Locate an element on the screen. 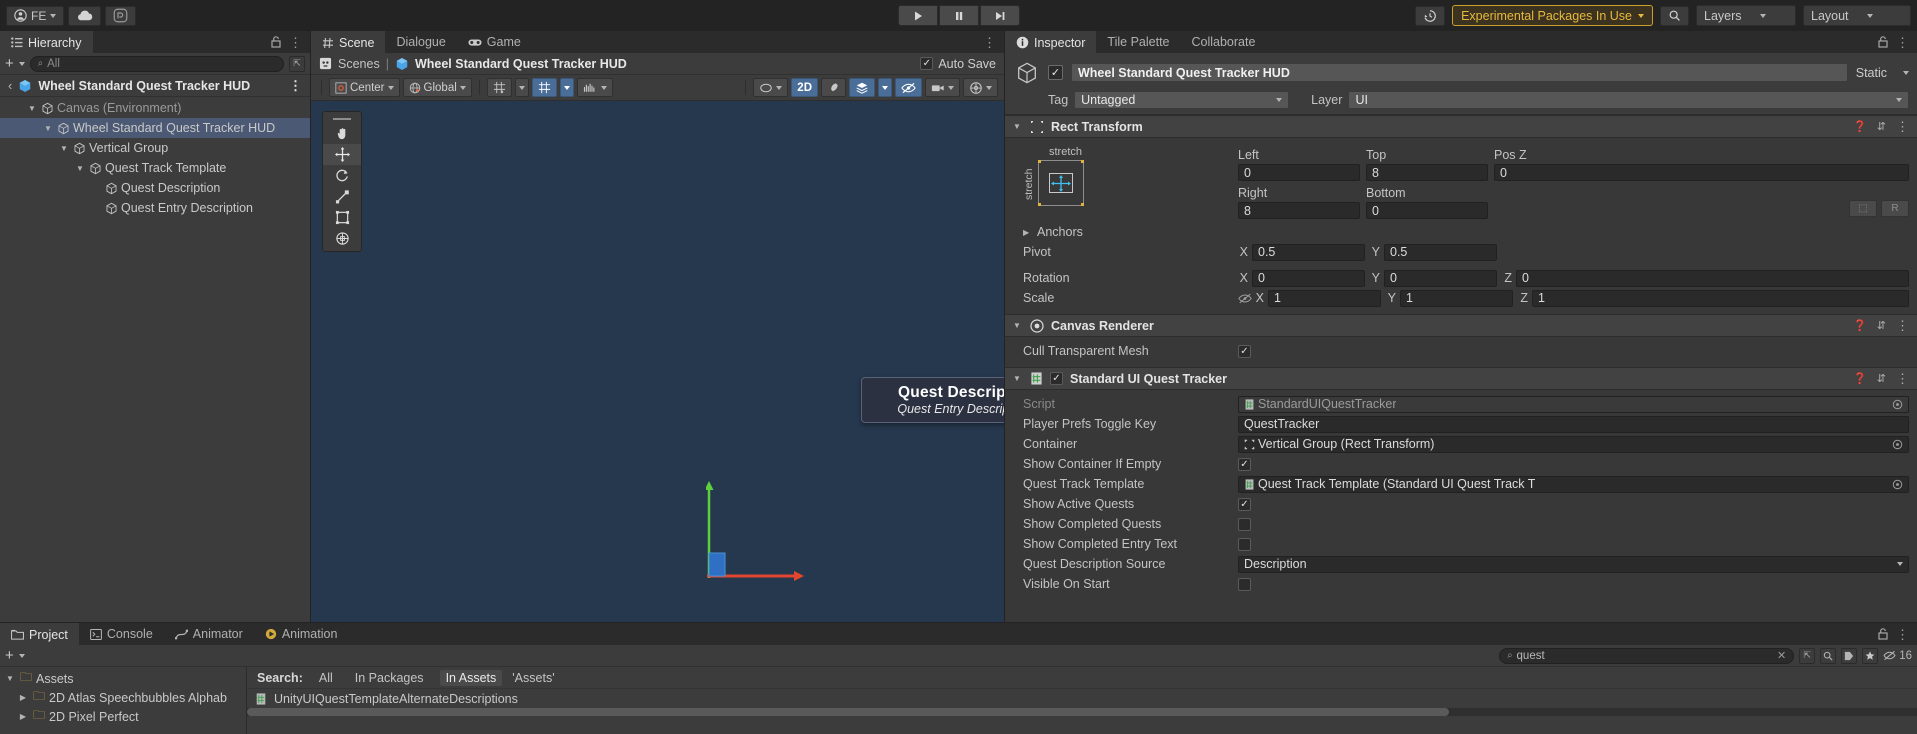 This screenshot has height=734, width=1917. property-dropdown: Description is located at coordinates (1573, 564).